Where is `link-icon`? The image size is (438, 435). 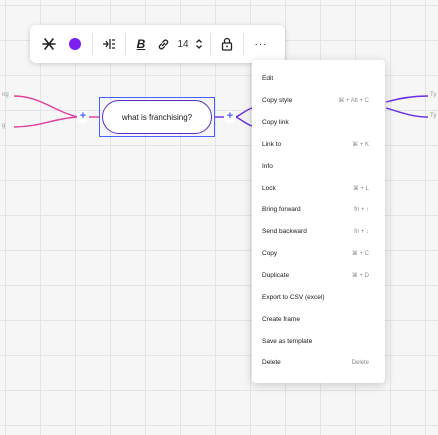
link-icon is located at coordinates (163, 44).